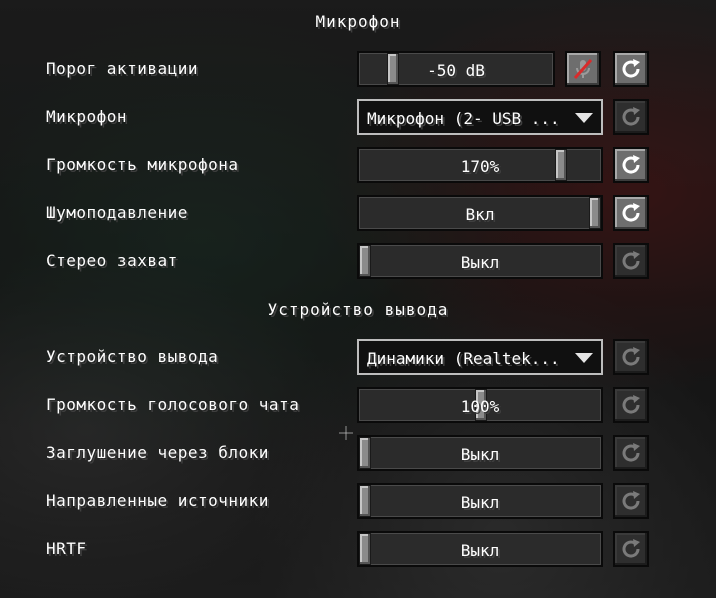  I want to click on block-occlusion-value: Выкл, so click(480, 454).